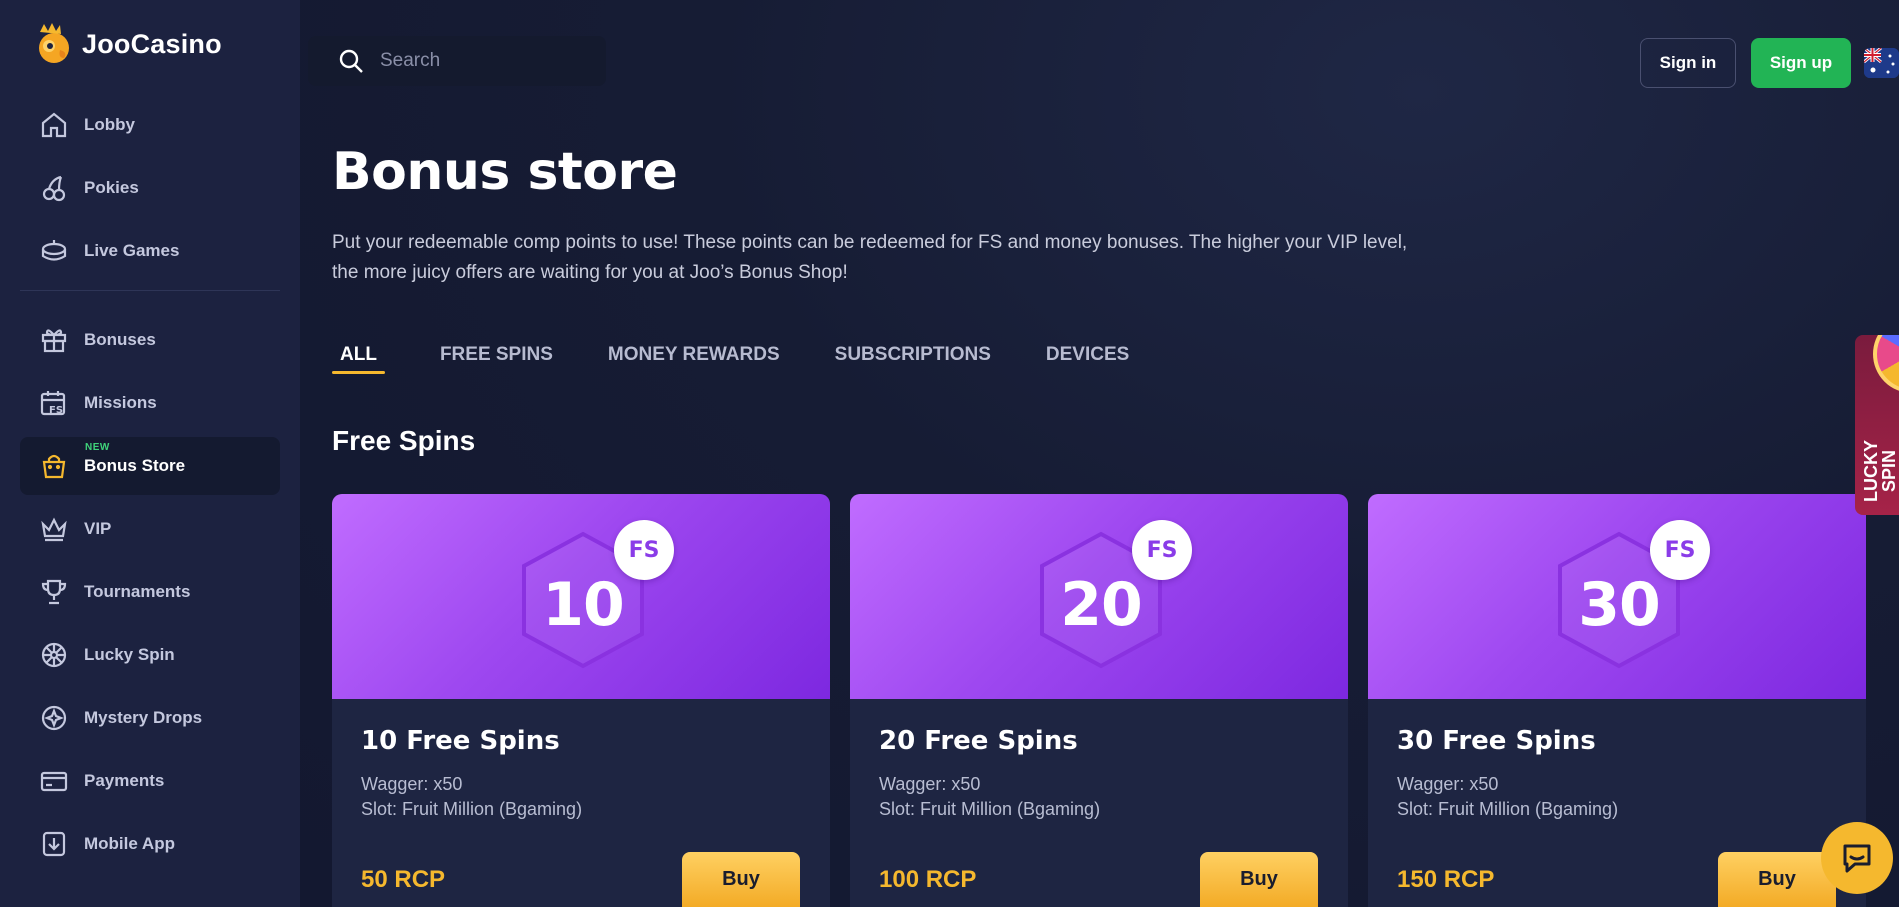  What do you see at coordinates (1688, 63) in the screenshot?
I see `sign-in-button: Sign in` at bounding box center [1688, 63].